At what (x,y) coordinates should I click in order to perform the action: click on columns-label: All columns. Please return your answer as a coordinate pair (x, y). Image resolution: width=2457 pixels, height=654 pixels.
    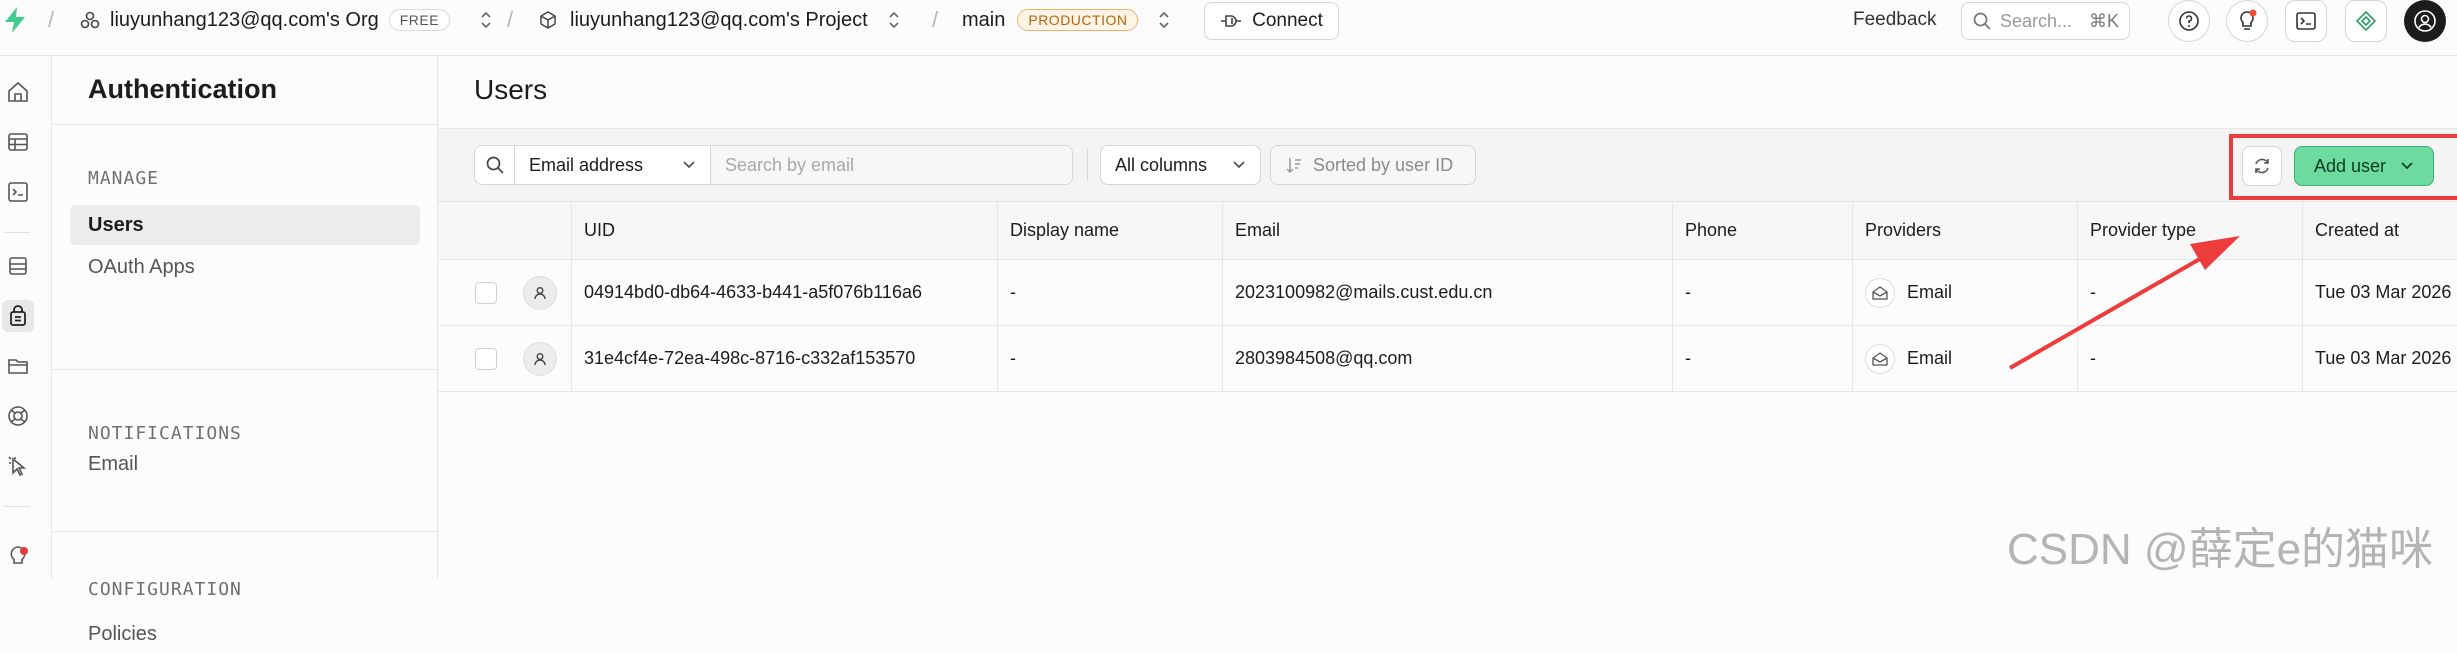
    Looking at the image, I should click on (1161, 164).